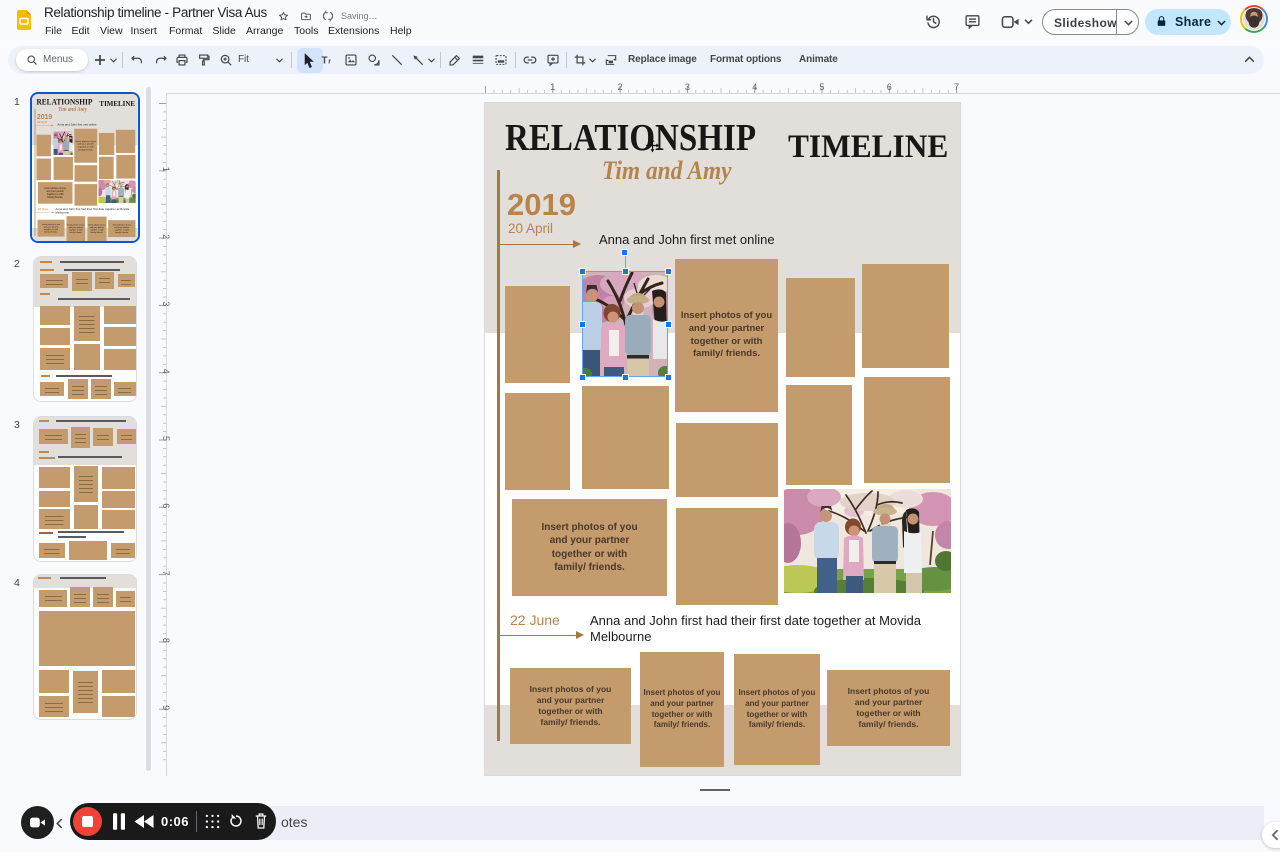 This screenshot has width=1280, height=852. I want to click on svg-text: T, so click(325, 61).